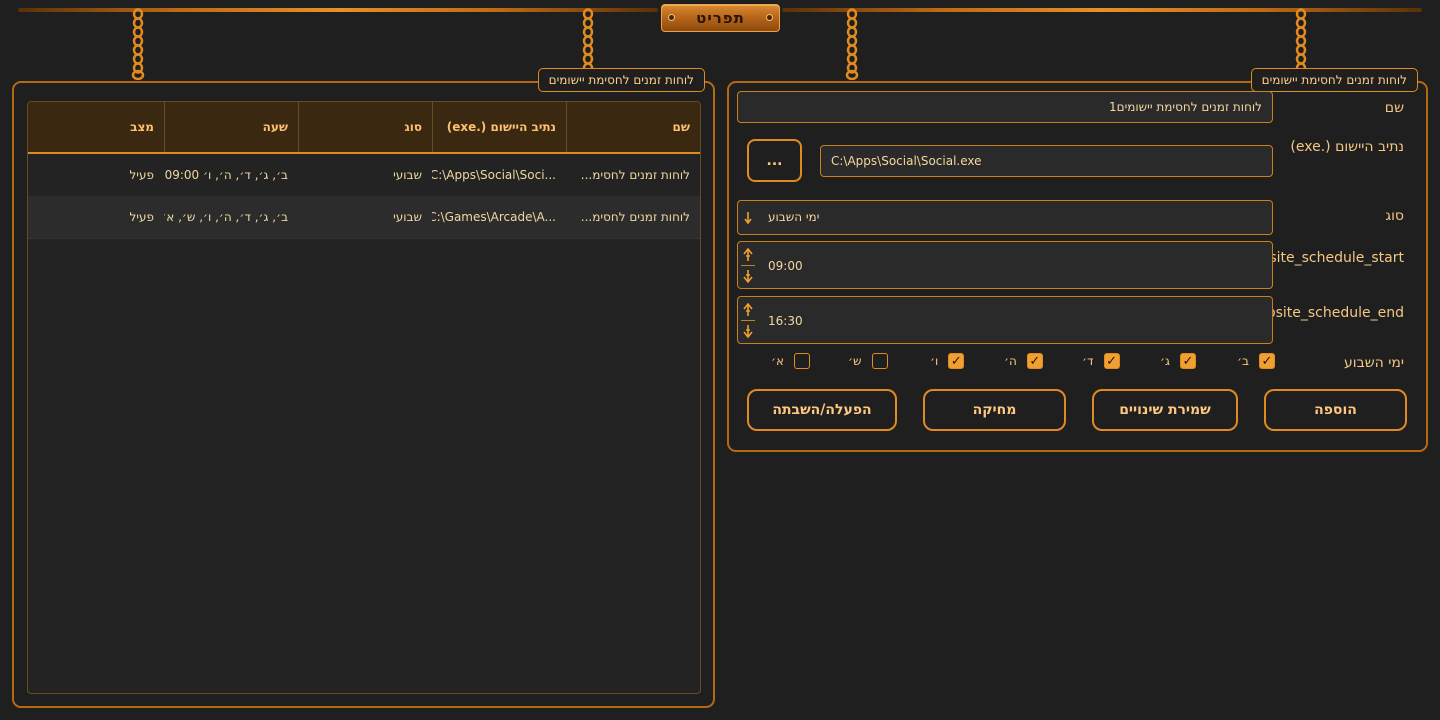  Describe the element at coordinates (1178, 361) in the screenshot. I see `day-checkbox-tue: ✓ ג׳` at that location.